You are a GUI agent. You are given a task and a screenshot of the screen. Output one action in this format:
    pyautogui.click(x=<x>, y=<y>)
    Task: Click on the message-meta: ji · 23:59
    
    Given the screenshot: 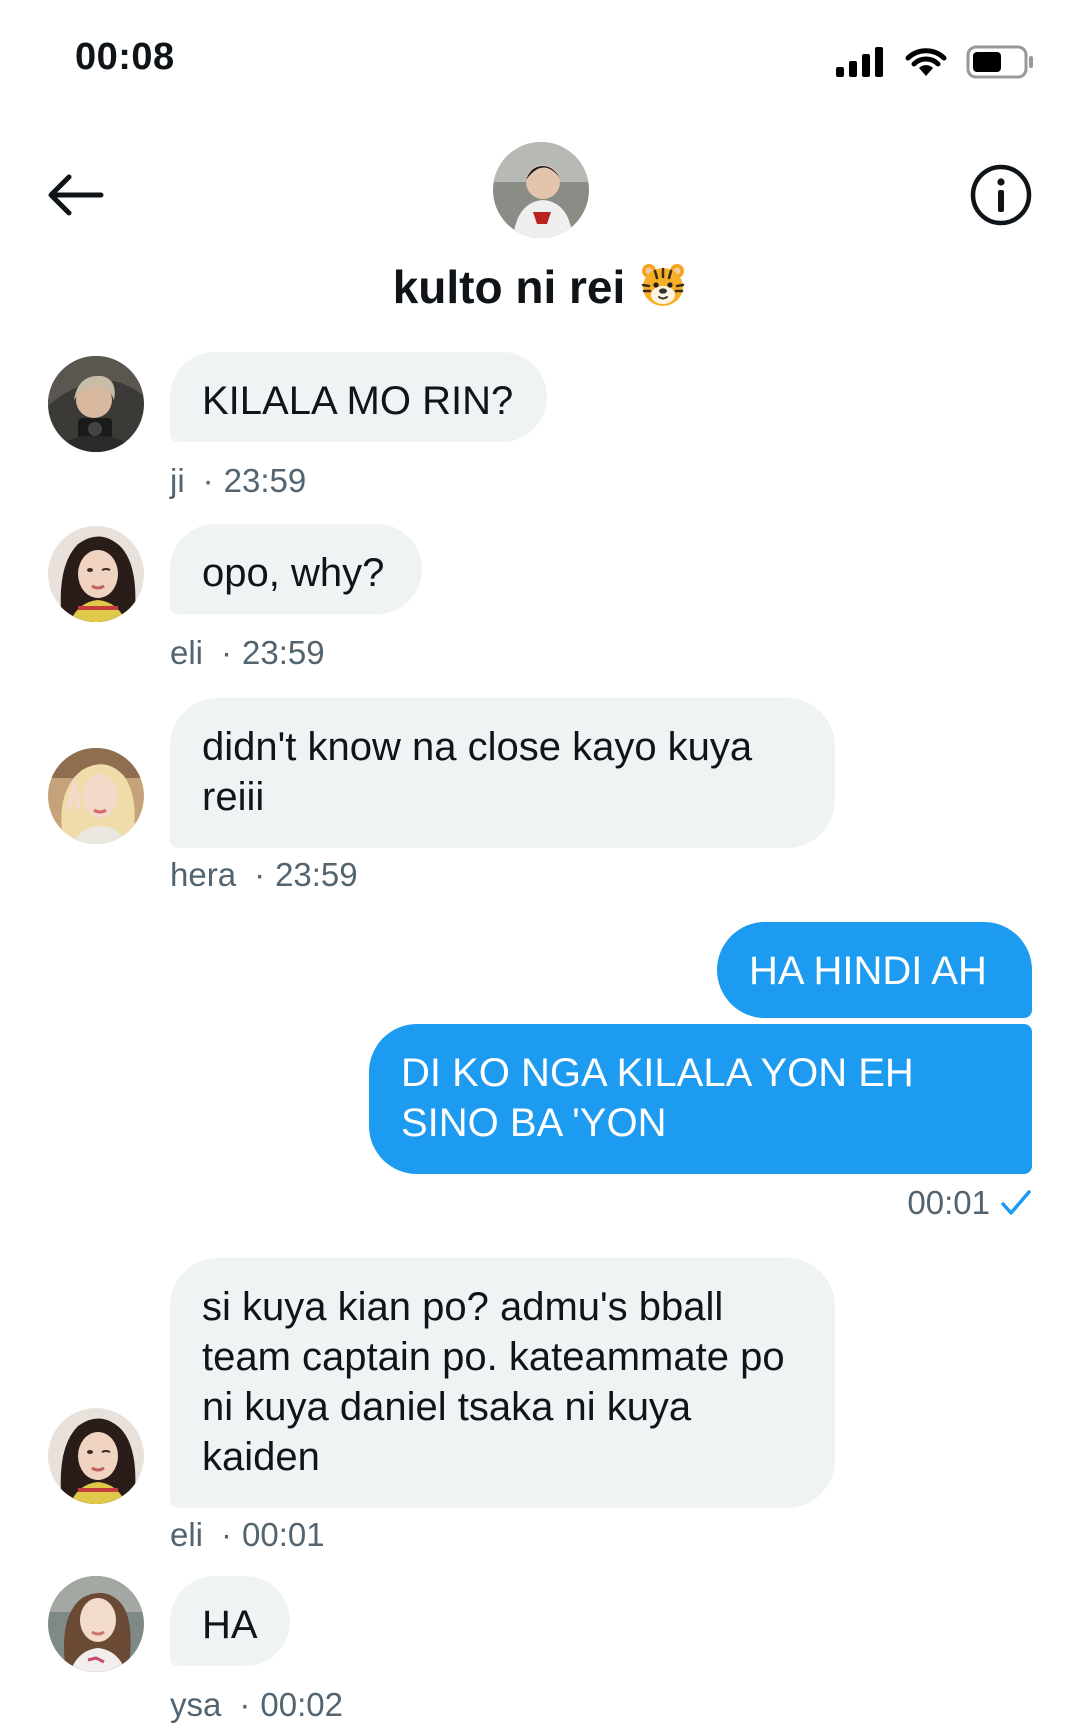 What is the action you would take?
    pyautogui.click(x=238, y=481)
    